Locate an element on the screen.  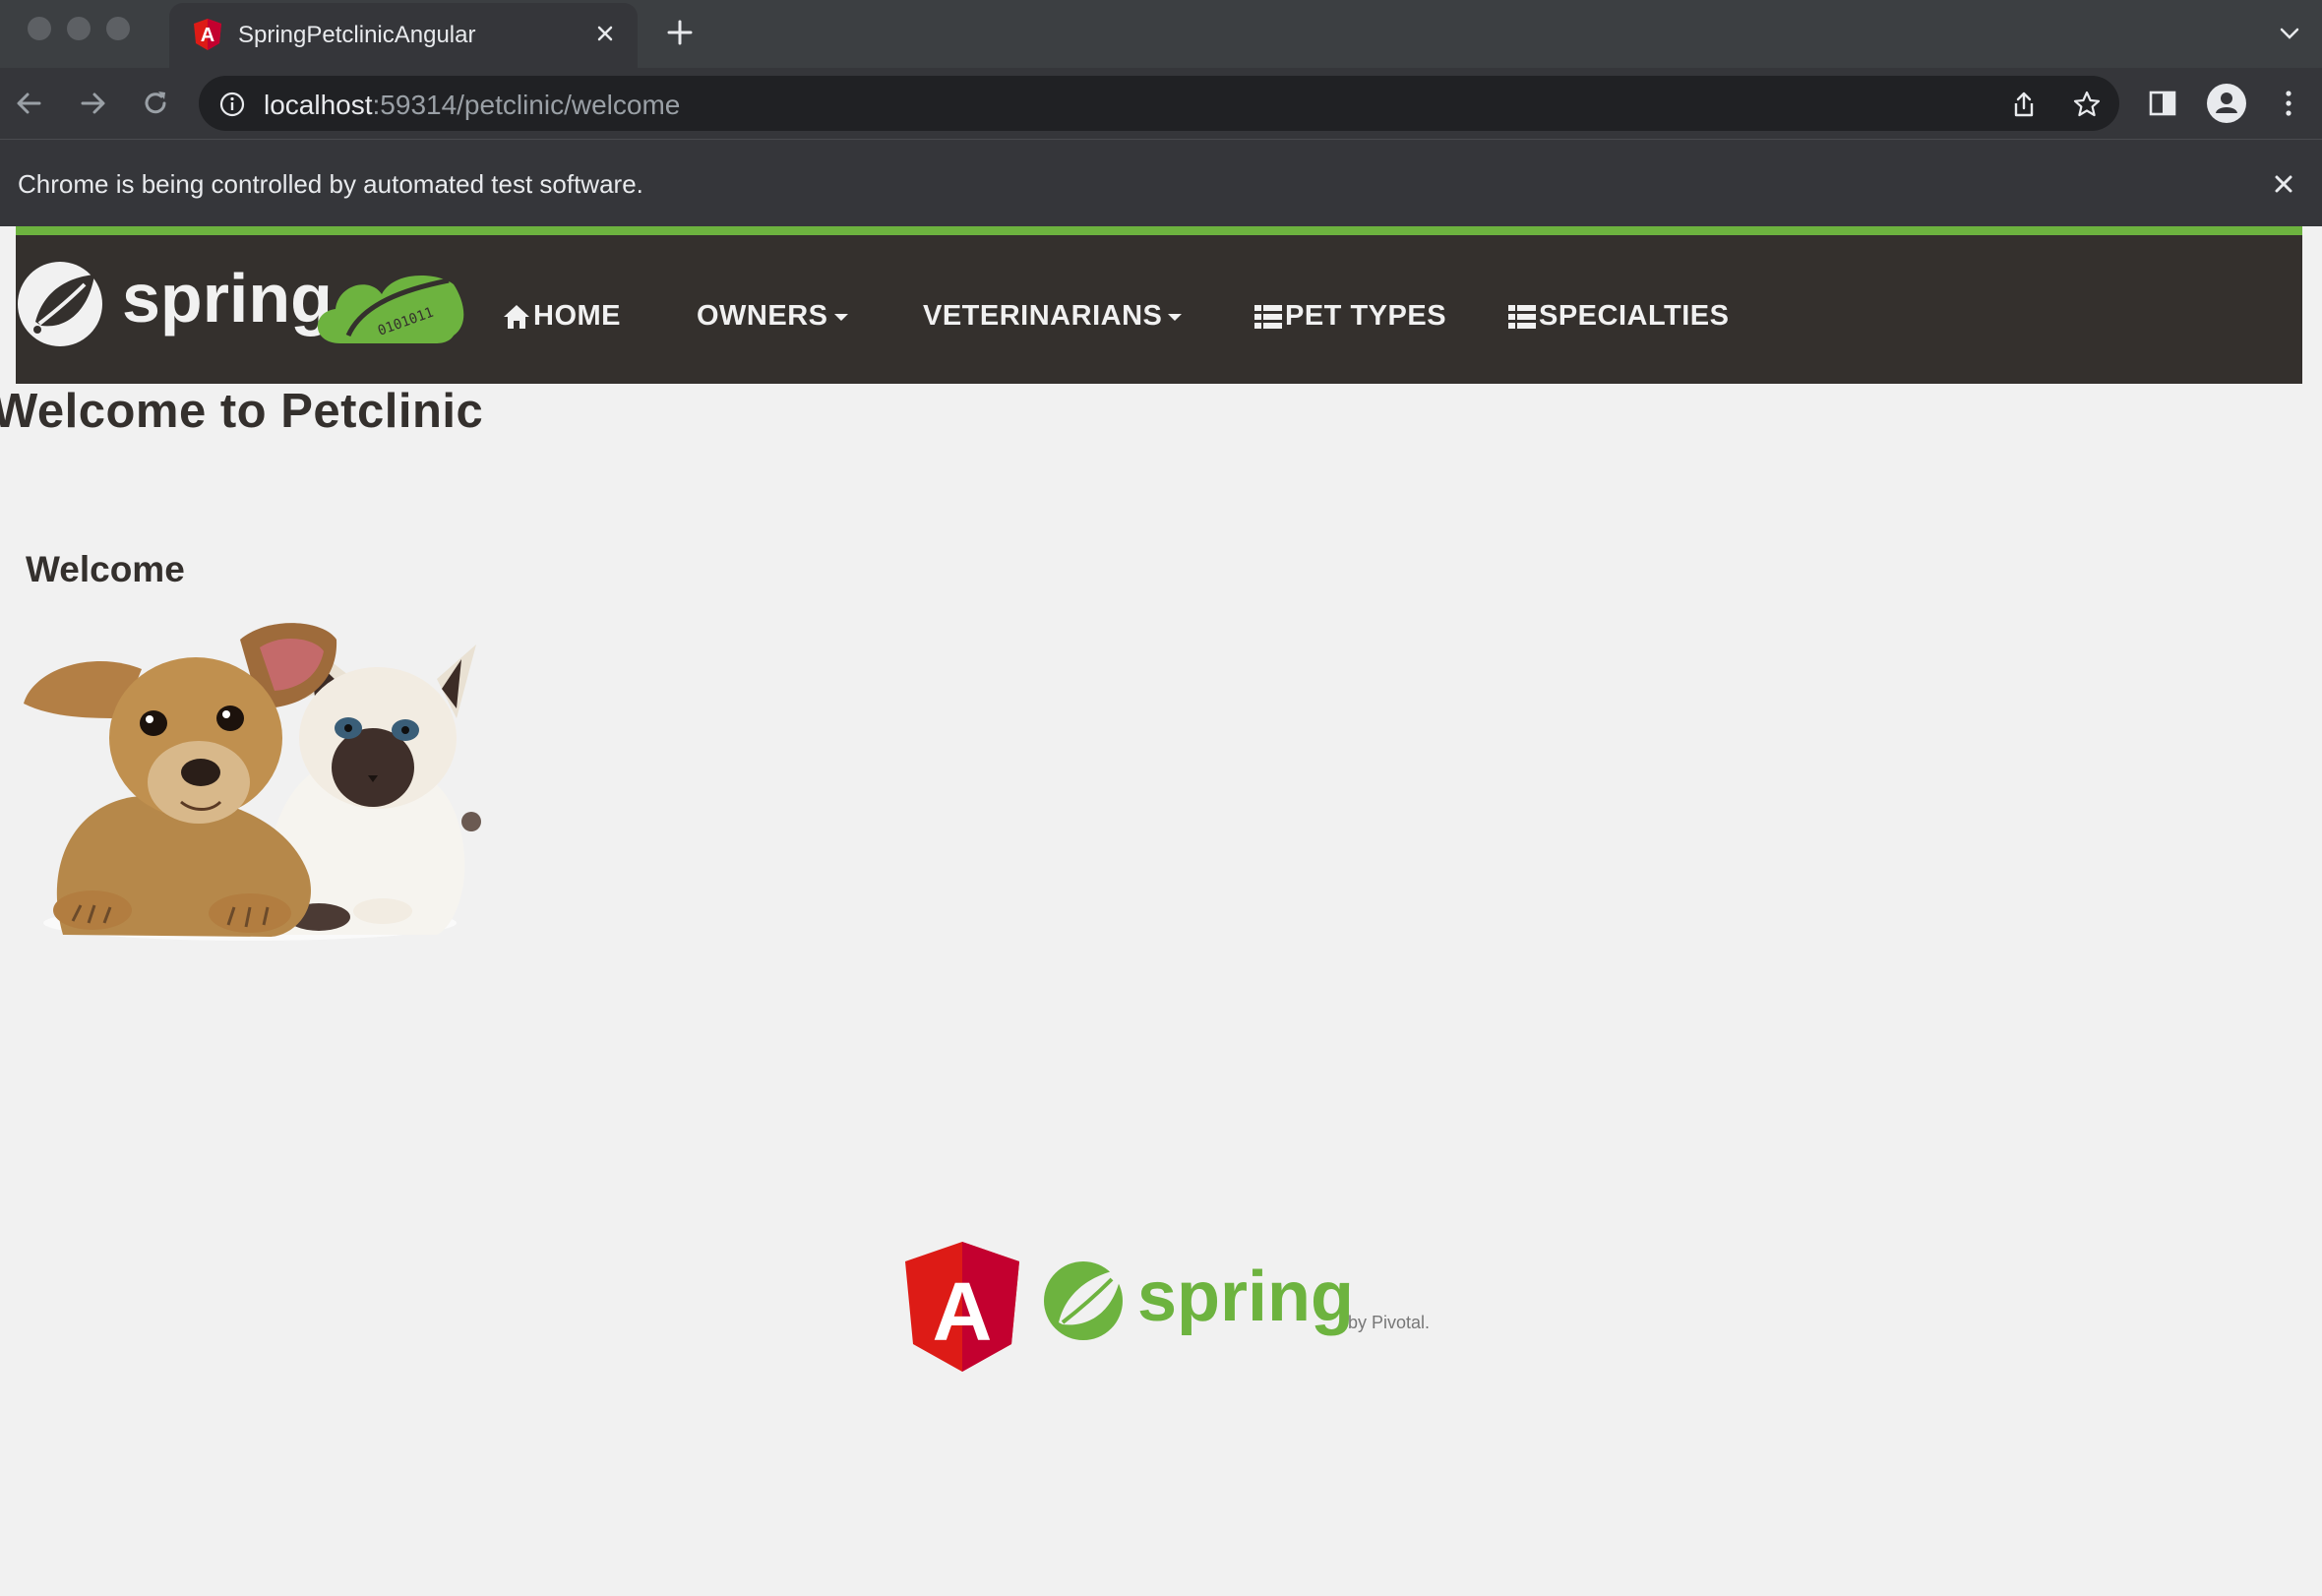
nav-specialties: SPECIALTIES is located at coordinates (1618, 316).